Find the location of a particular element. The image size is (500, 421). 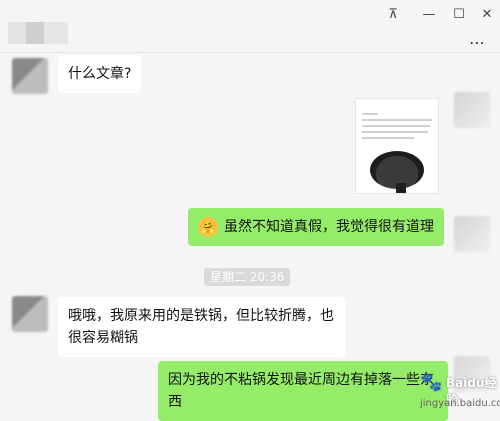

shared-article-image is located at coordinates (397, 146).